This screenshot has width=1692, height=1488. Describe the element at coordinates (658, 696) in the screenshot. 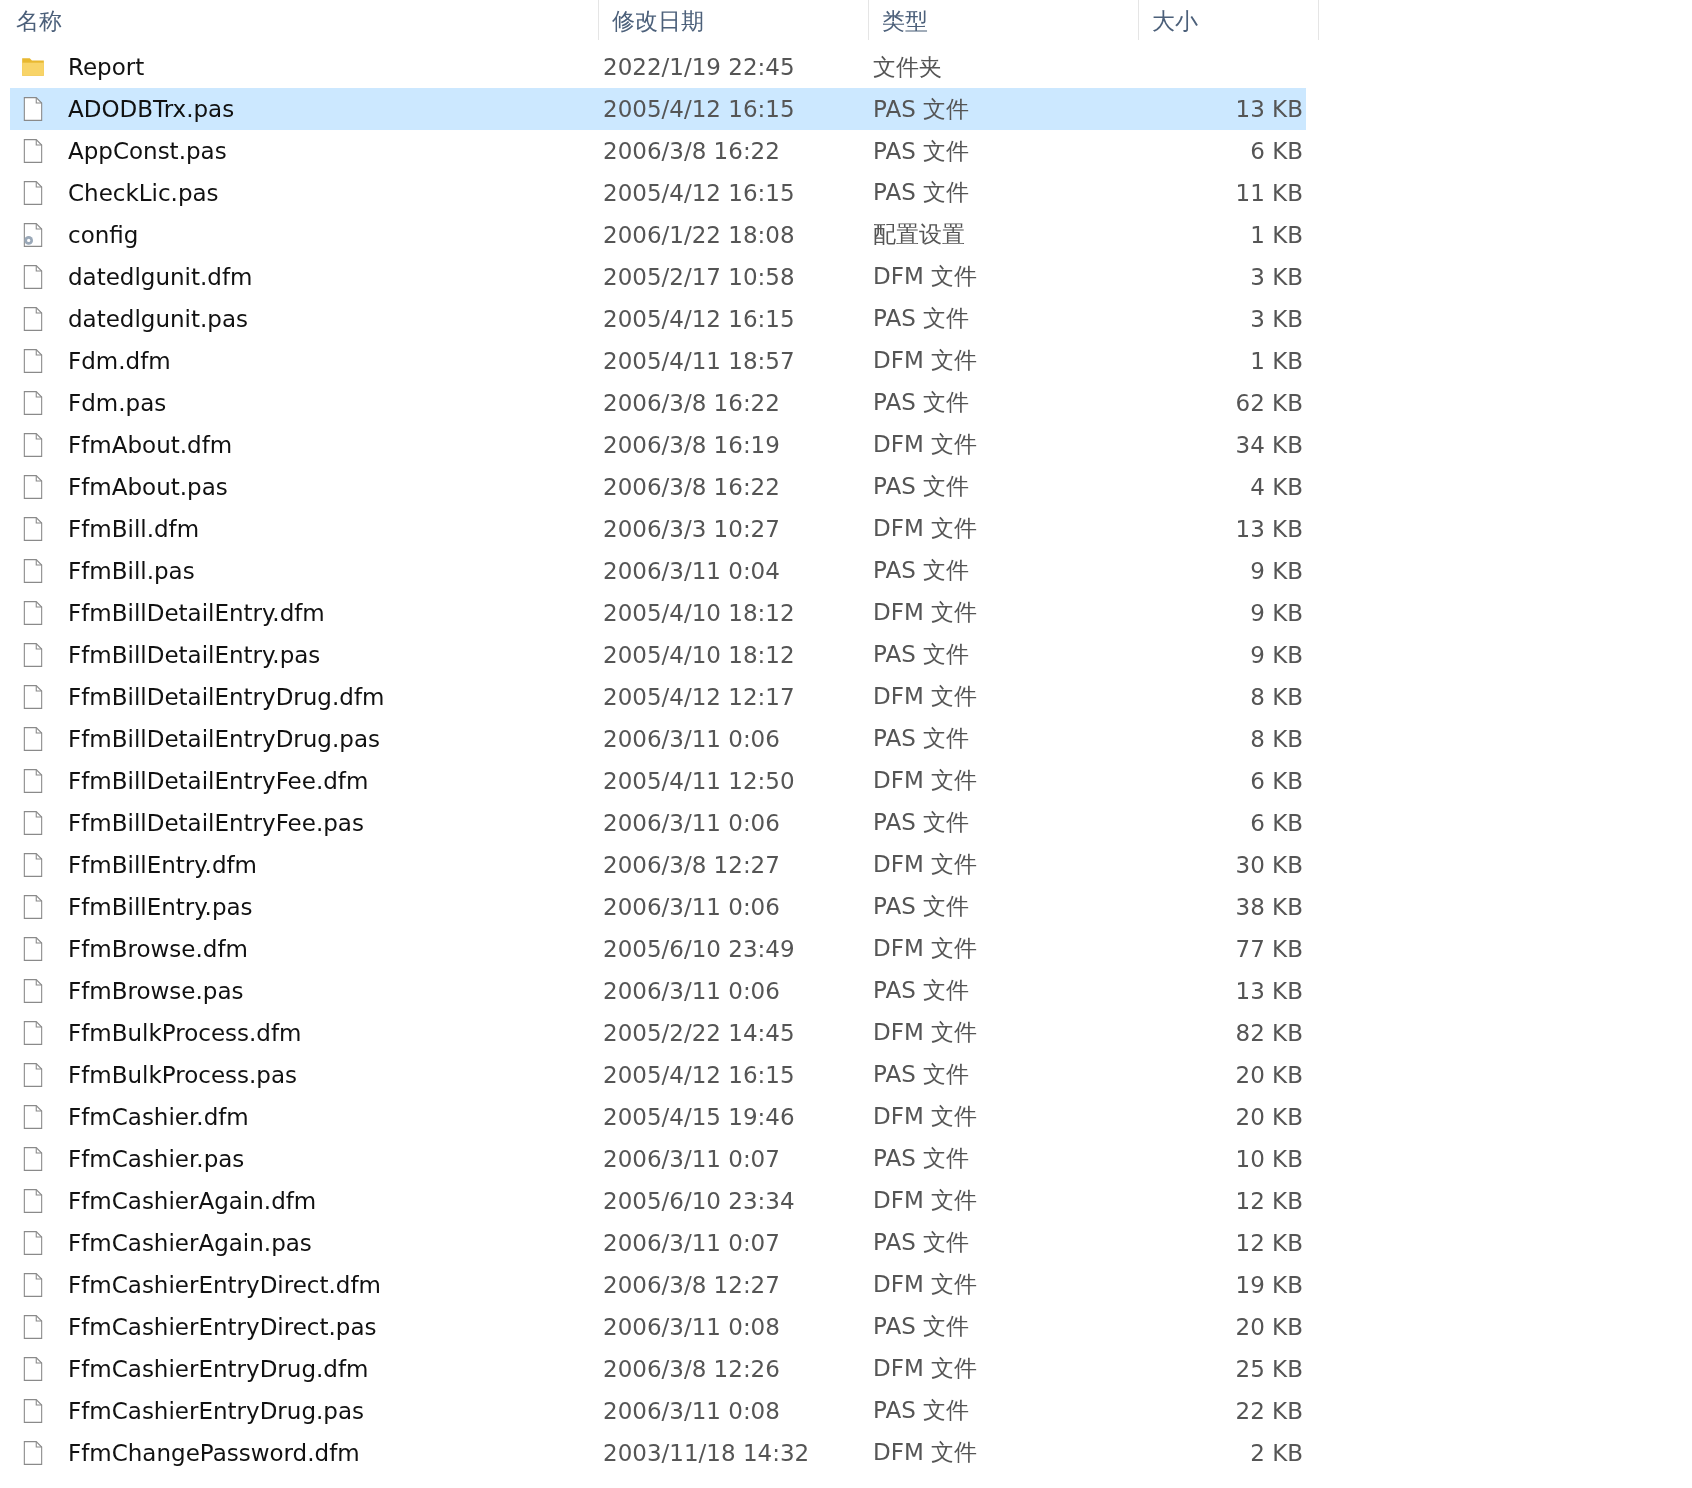

I see `file-row: FfmBillDetailEntryDrug.dfm 2005/4/12 12:17 DFM 文件 8 KB` at that location.